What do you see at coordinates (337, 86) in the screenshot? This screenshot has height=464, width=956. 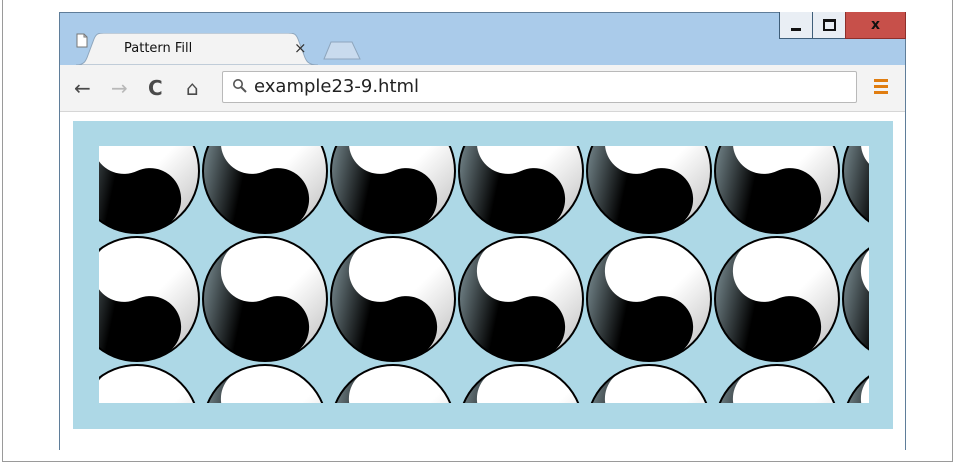 I see `address-text: example23-9.html` at bounding box center [337, 86].